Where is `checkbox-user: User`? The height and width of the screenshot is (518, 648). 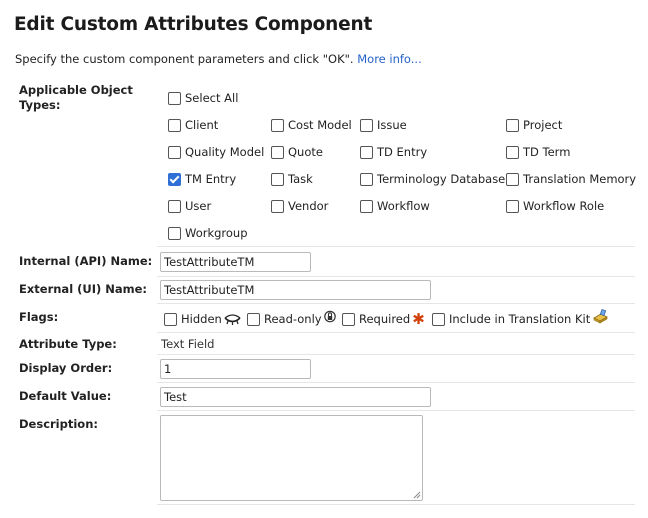
checkbox-user: User is located at coordinates (189, 206).